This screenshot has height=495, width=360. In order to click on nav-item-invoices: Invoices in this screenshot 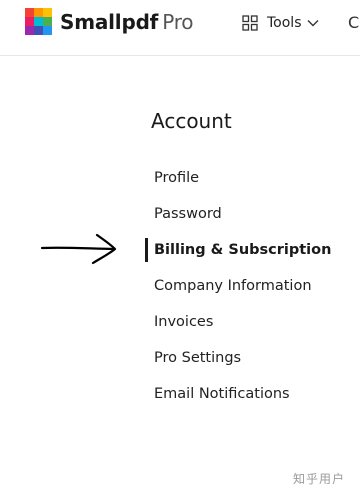, I will do `click(238, 328)`.